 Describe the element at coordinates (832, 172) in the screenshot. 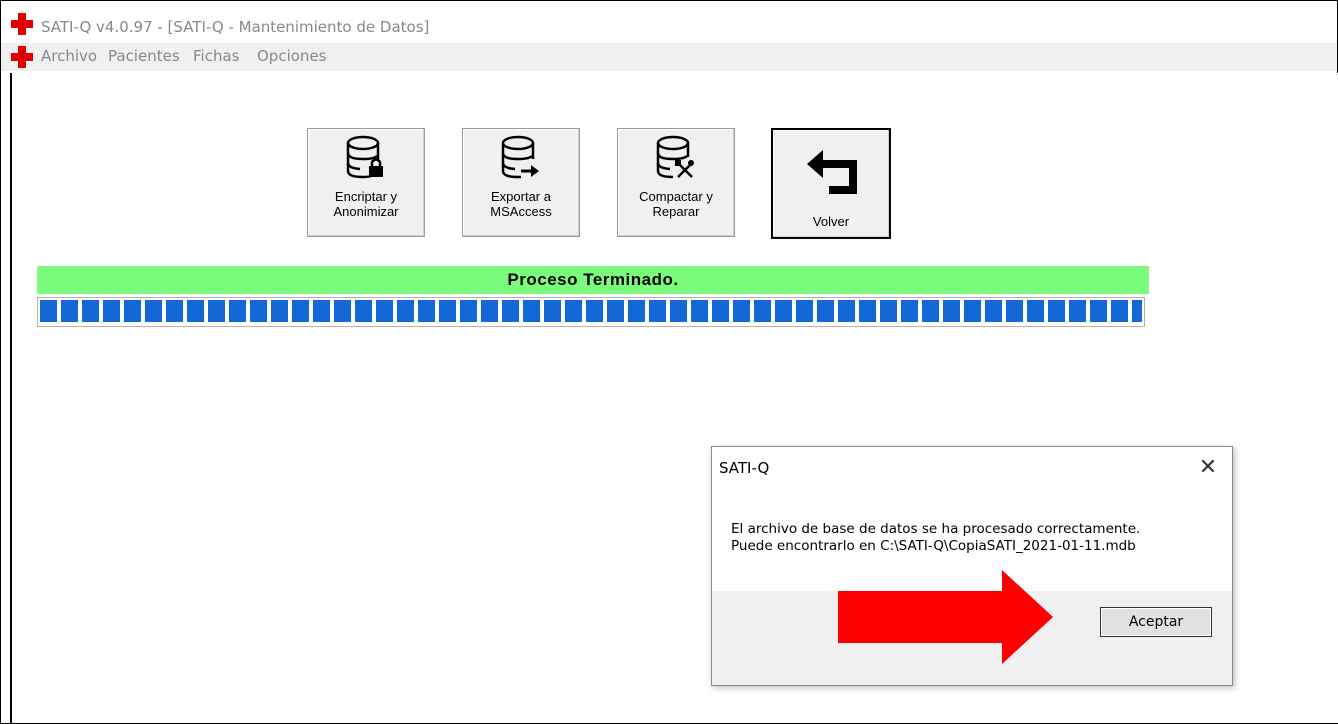

I see `return-arrow-icon` at that location.